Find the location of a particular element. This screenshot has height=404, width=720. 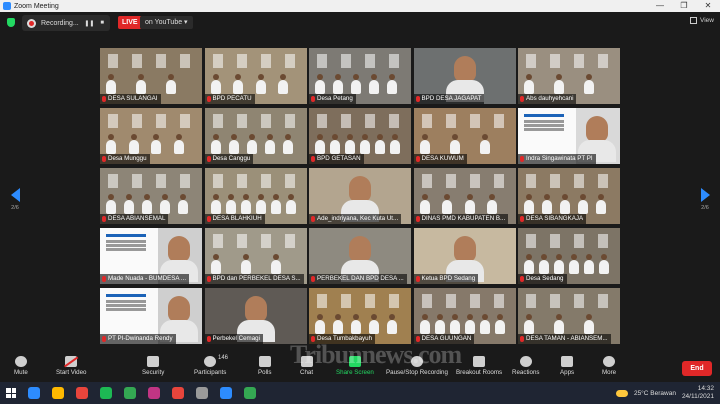

video-tile: Desa Petang is located at coordinates (360, 76).